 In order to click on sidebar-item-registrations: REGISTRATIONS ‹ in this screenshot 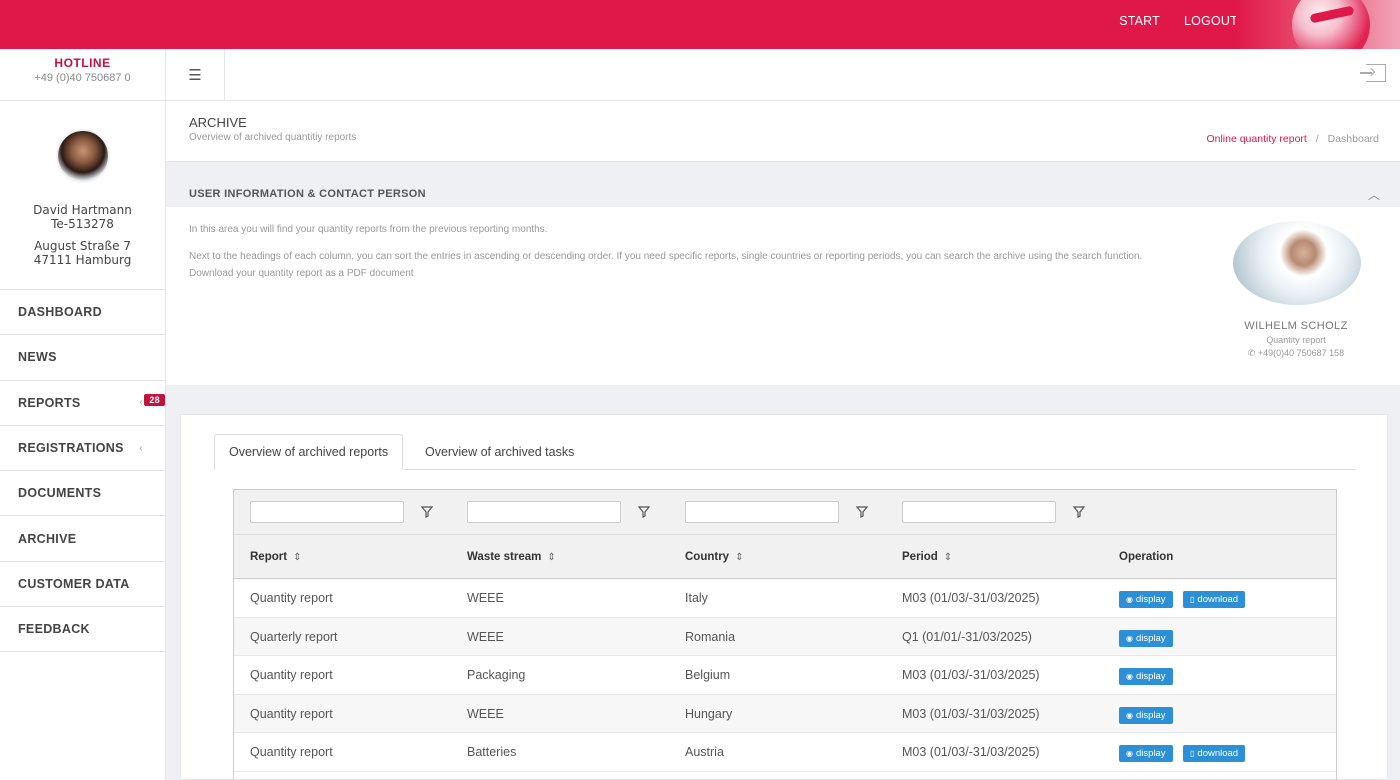, I will do `click(82, 448)`.